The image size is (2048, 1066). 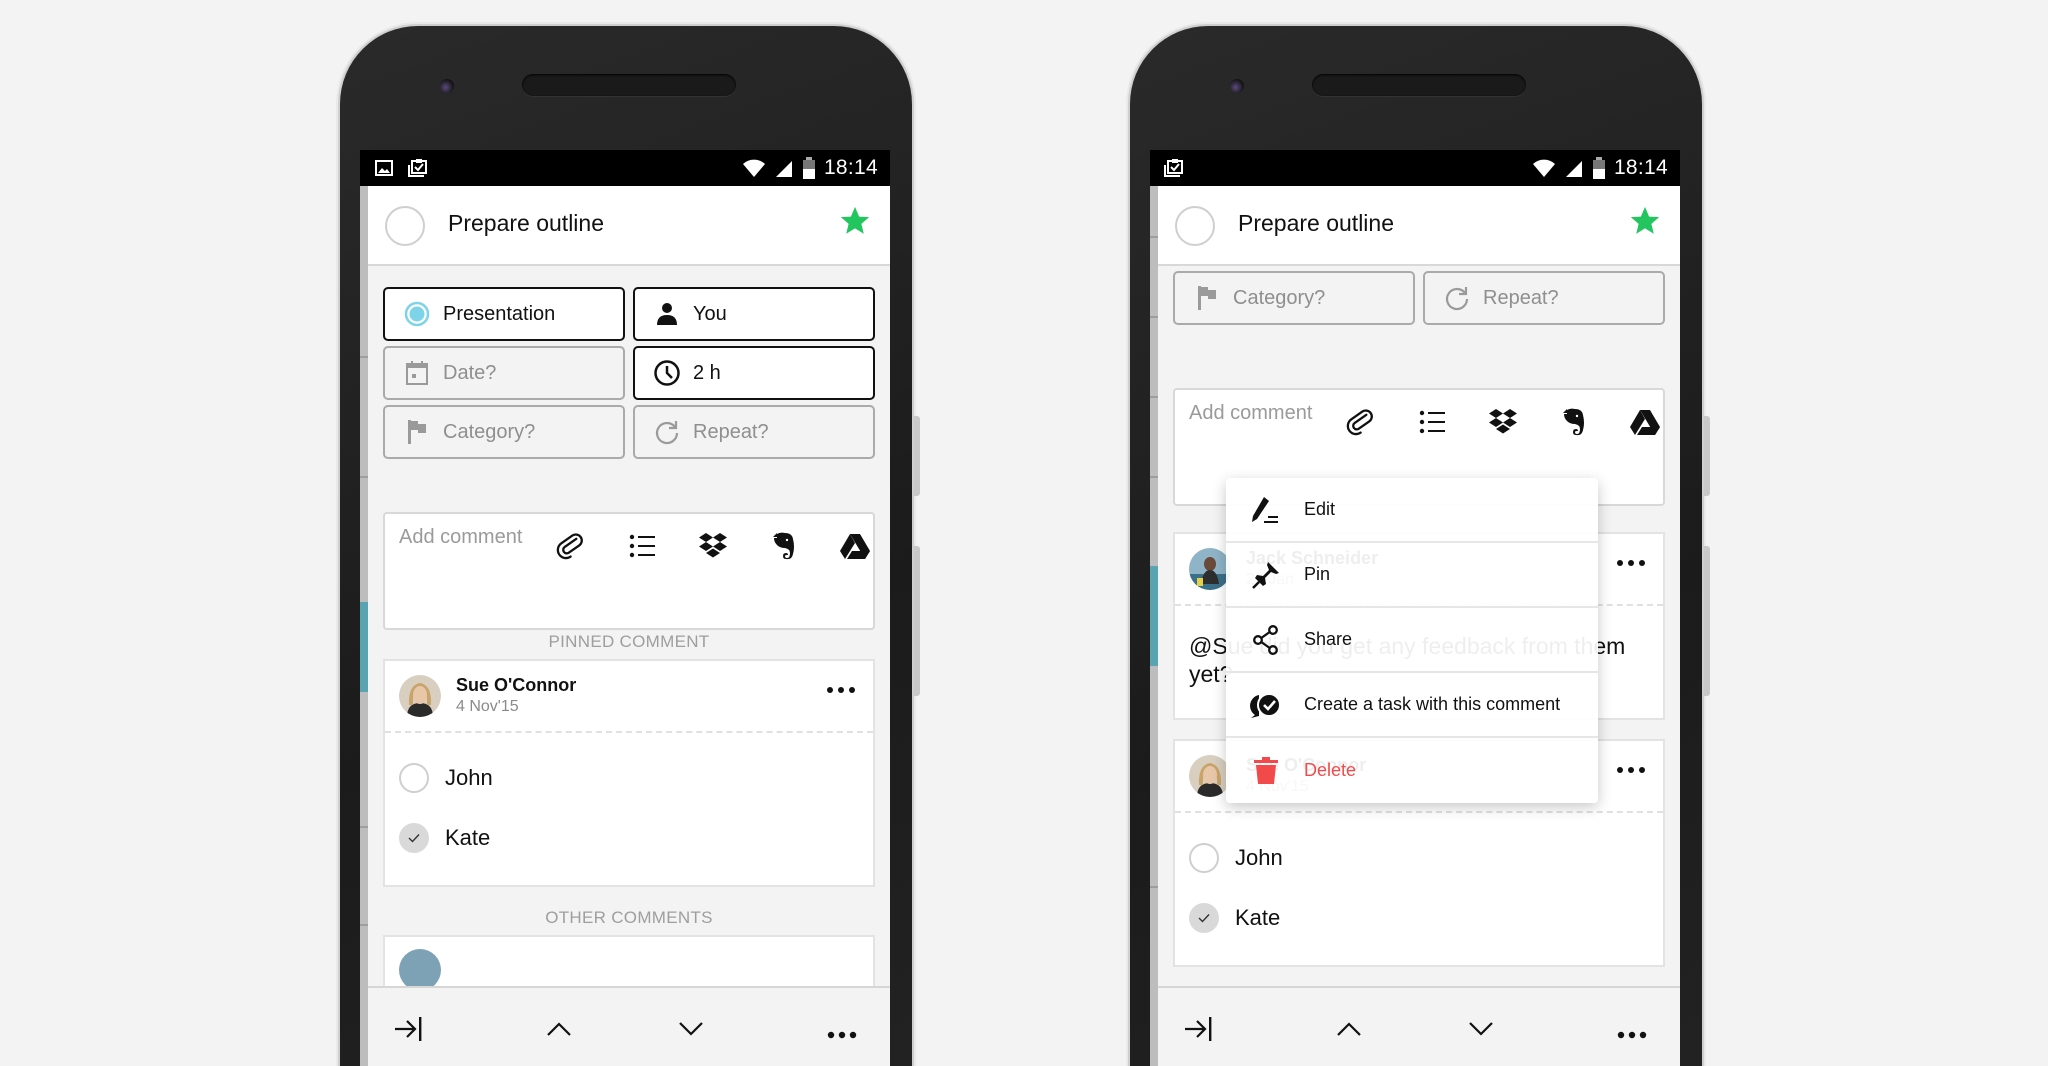 I want to click on bottom-toolbar, so click(x=629, y=1026).